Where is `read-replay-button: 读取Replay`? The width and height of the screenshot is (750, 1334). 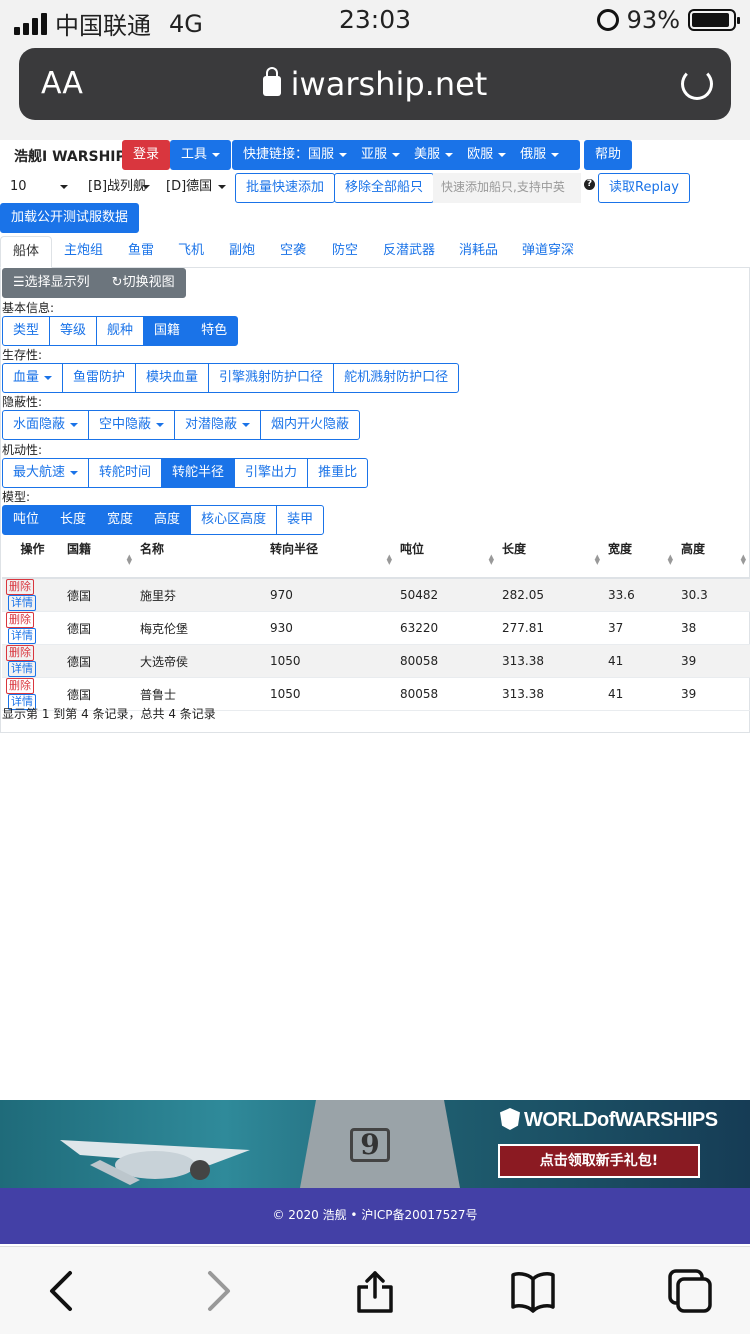 read-replay-button: 读取Replay is located at coordinates (644, 188).